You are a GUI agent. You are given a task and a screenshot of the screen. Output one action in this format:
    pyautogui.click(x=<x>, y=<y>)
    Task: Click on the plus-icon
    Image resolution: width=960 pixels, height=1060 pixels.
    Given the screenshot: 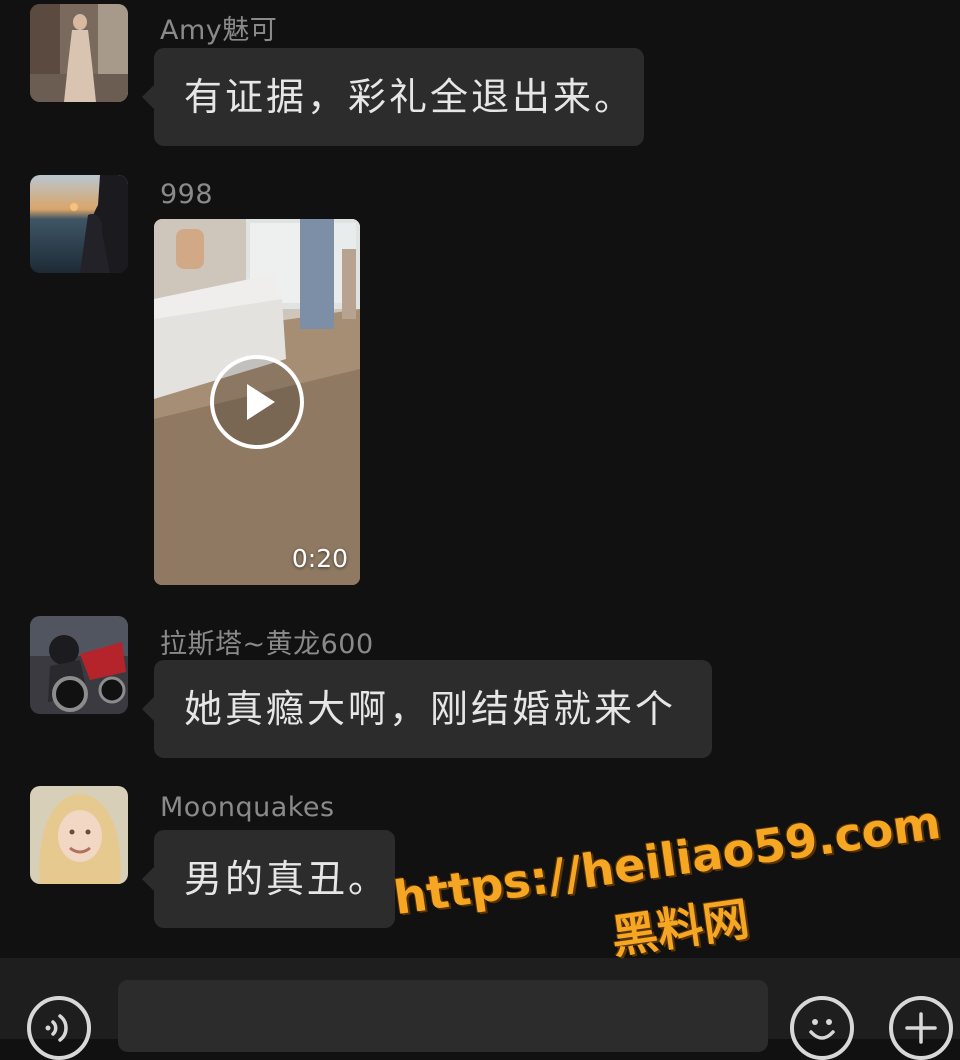 What is the action you would take?
    pyautogui.click(x=921, y=1028)
    